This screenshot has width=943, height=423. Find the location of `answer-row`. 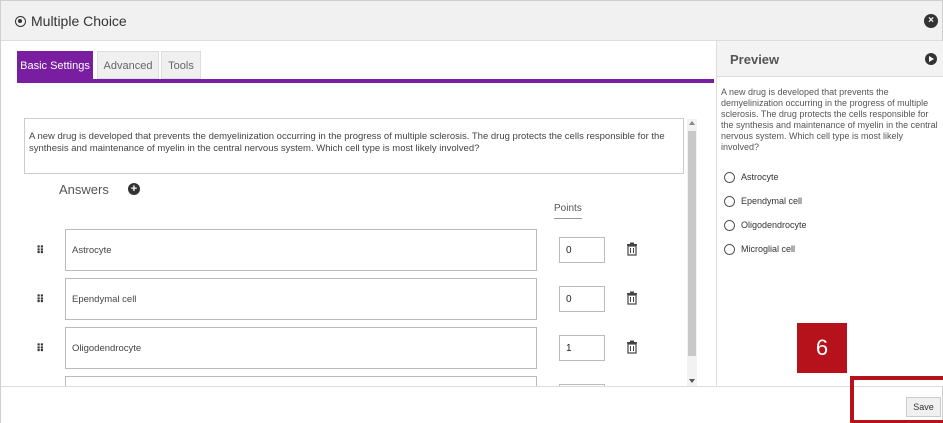

answer-row is located at coordinates (351, 381).